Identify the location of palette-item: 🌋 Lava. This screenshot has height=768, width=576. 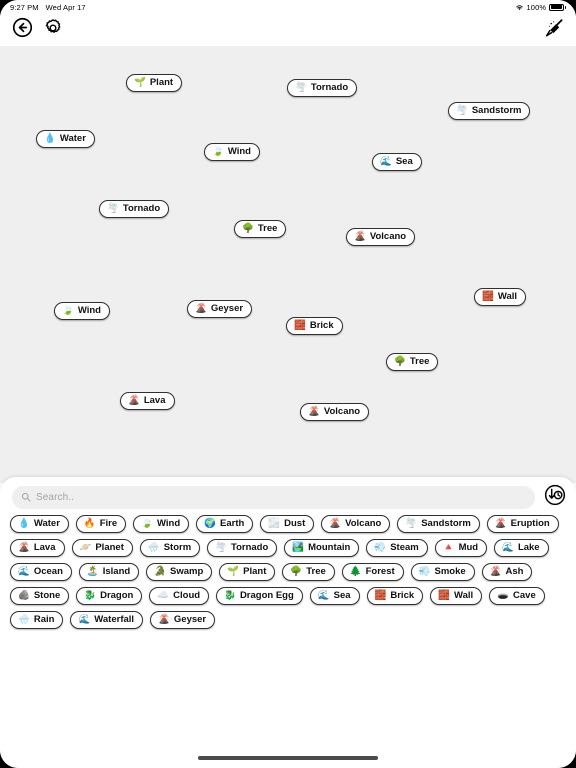
(37, 548).